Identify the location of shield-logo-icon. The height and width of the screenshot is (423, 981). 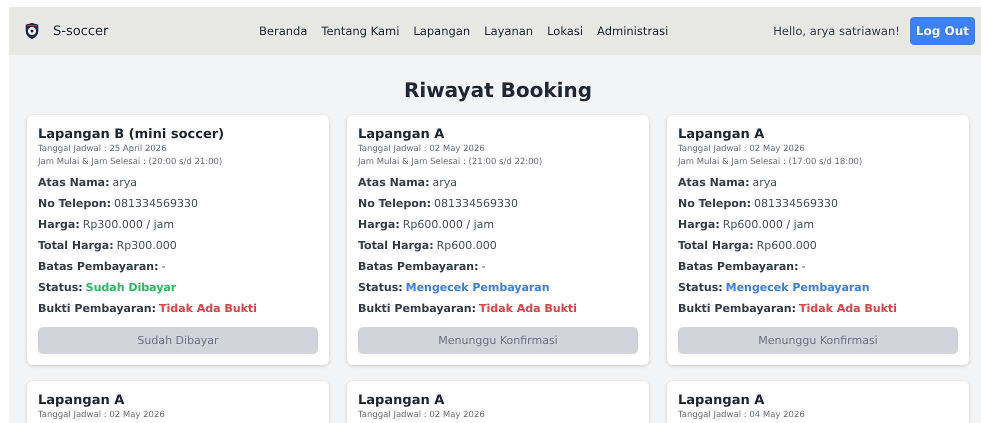
(32, 31).